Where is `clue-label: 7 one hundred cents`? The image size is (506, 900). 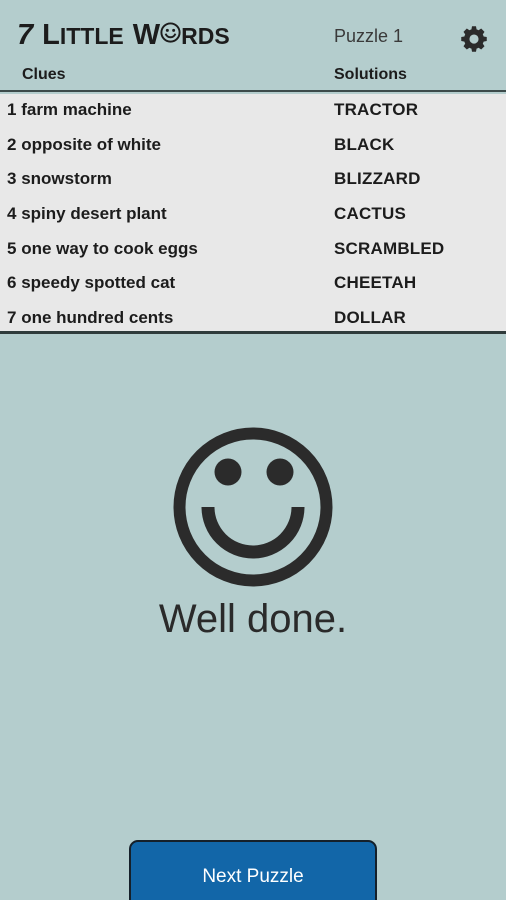
clue-label: 7 one hundred cents is located at coordinates (90, 318).